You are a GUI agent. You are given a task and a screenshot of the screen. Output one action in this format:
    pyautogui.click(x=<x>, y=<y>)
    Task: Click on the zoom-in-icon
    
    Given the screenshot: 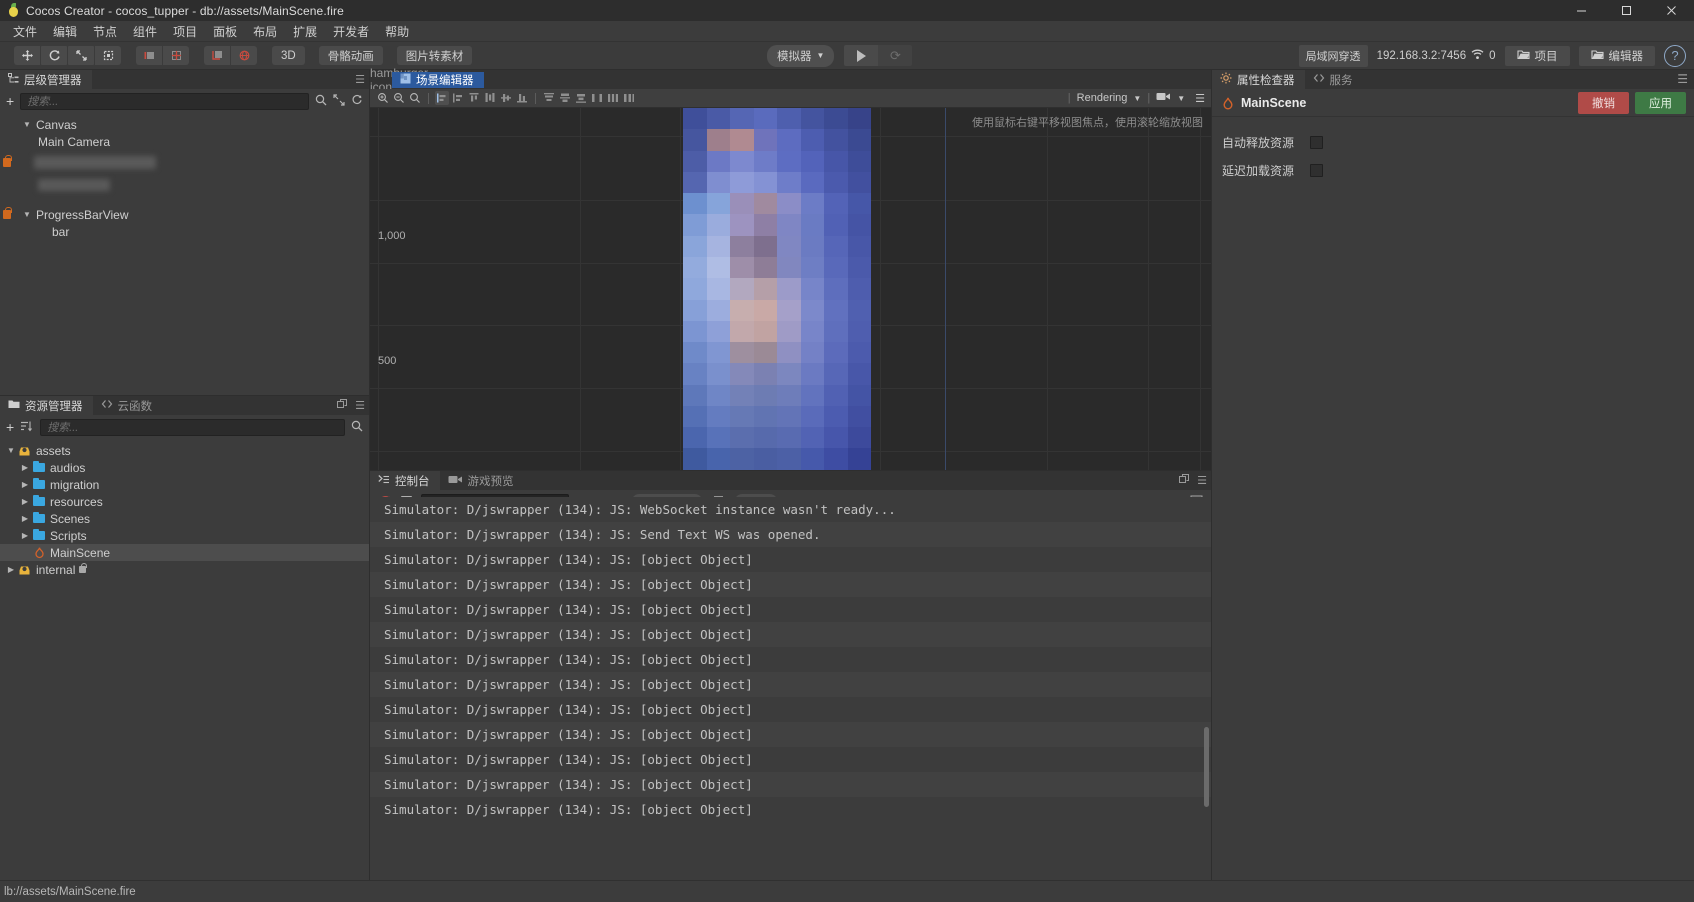 What is the action you would take?
    pyautogui.click(x=383, y=98)
    